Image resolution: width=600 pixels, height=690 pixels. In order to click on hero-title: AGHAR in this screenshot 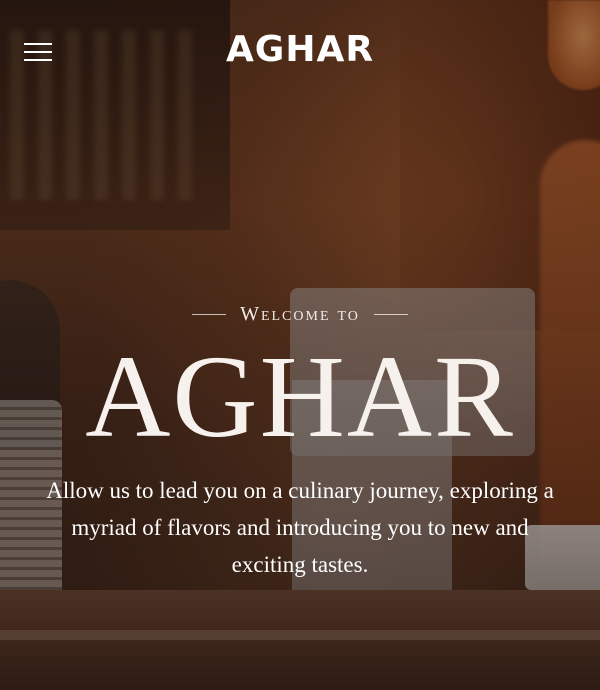, I will do `click(300, 396)`.